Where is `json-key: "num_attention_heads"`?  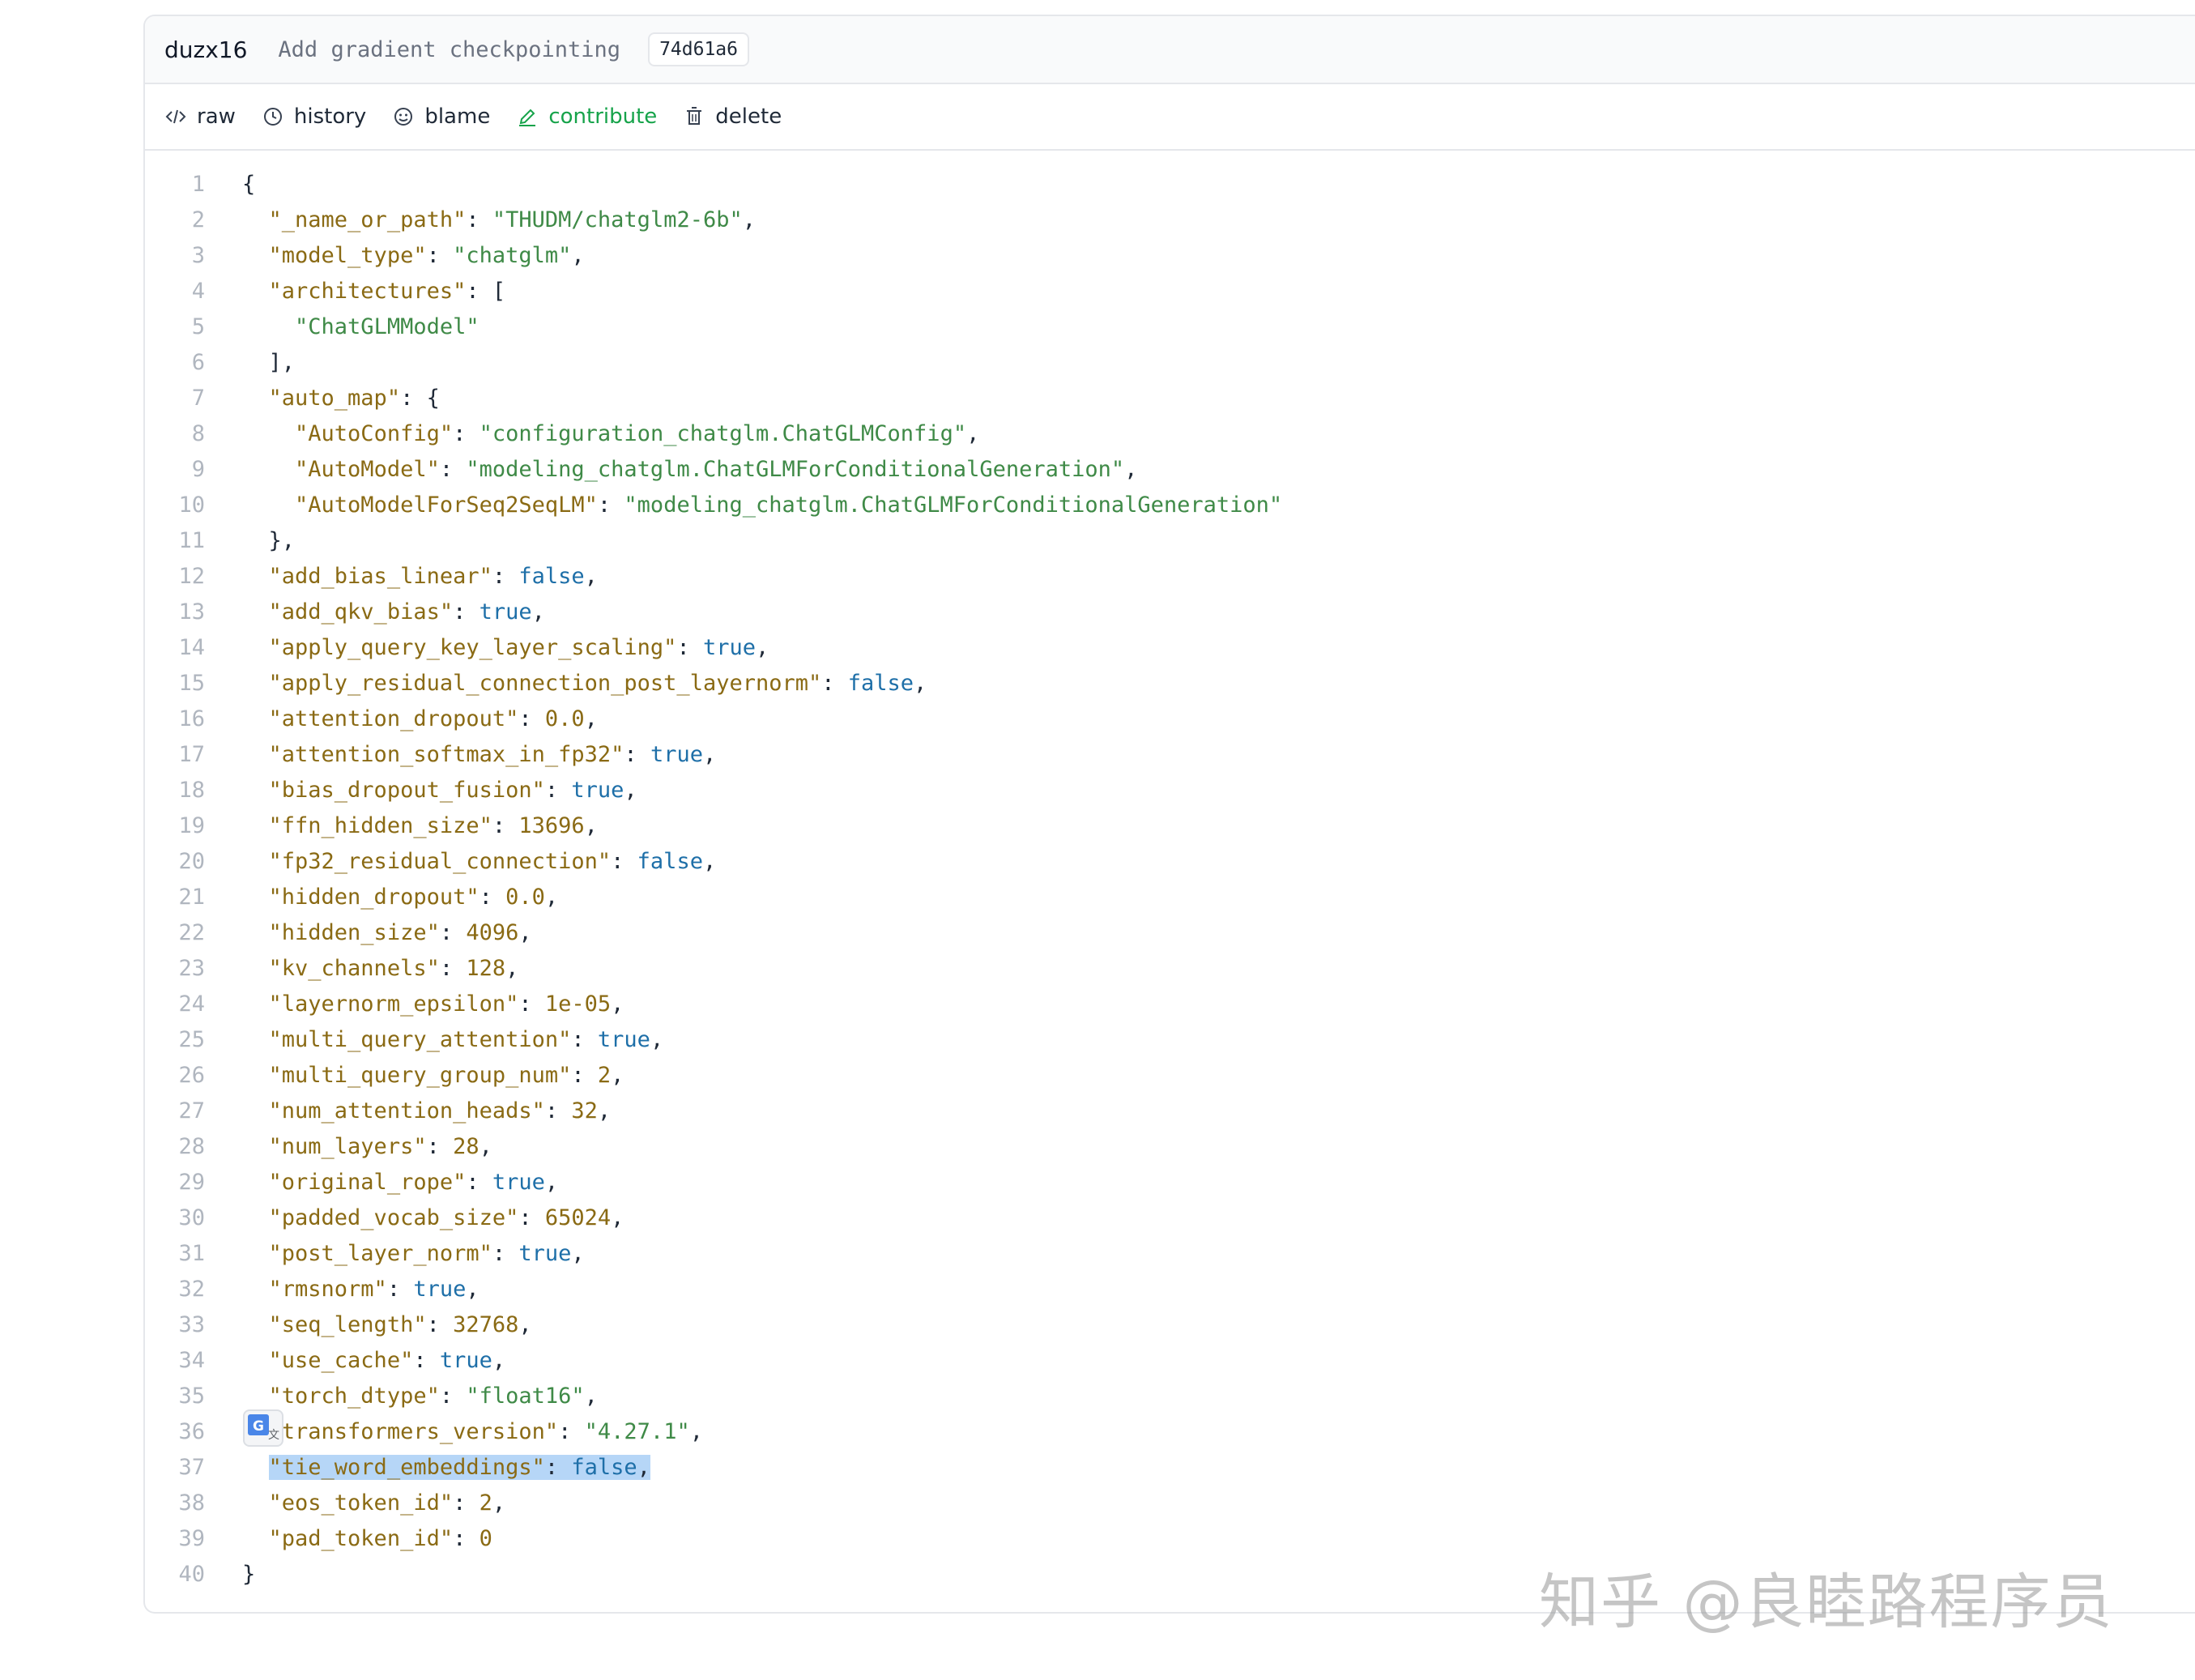
json-key: "num_attention_heads" is located at coordinates (406, 1111).